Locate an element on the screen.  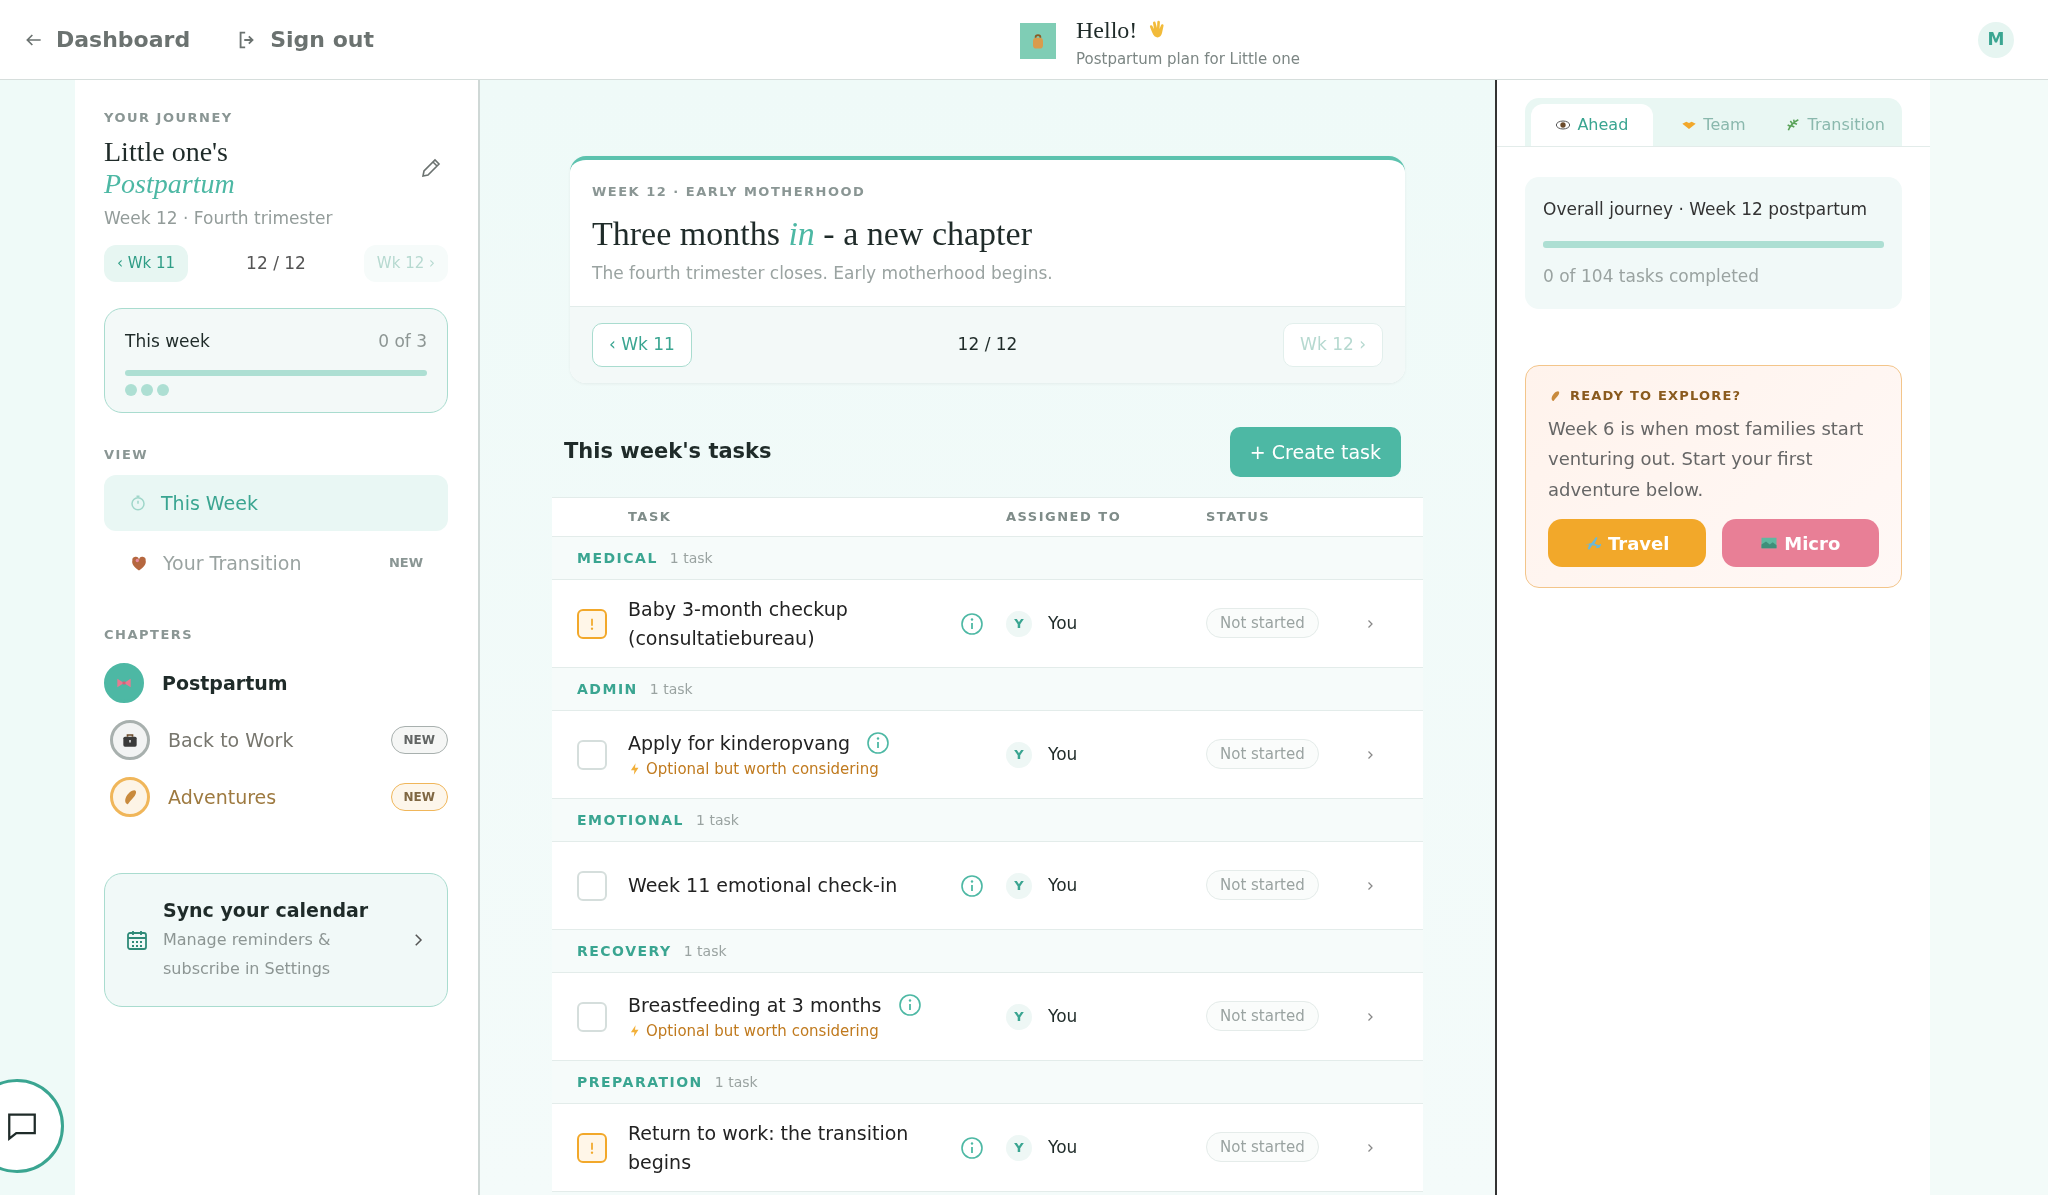
panel-tab: Ahead is located at coordinates (1592, 125).